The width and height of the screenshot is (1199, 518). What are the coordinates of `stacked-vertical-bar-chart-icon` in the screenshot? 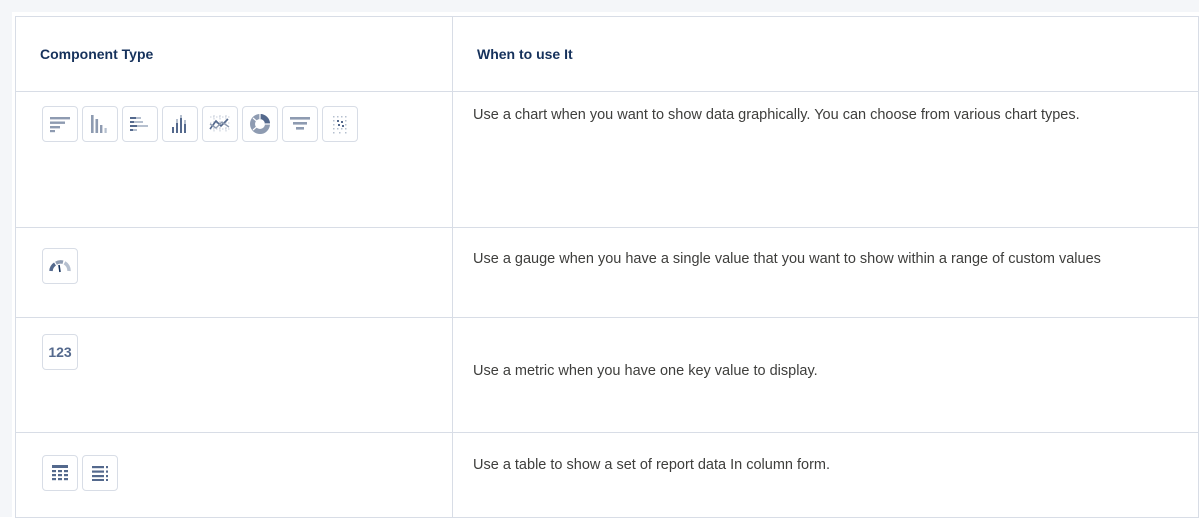 It's located at (180, 124).